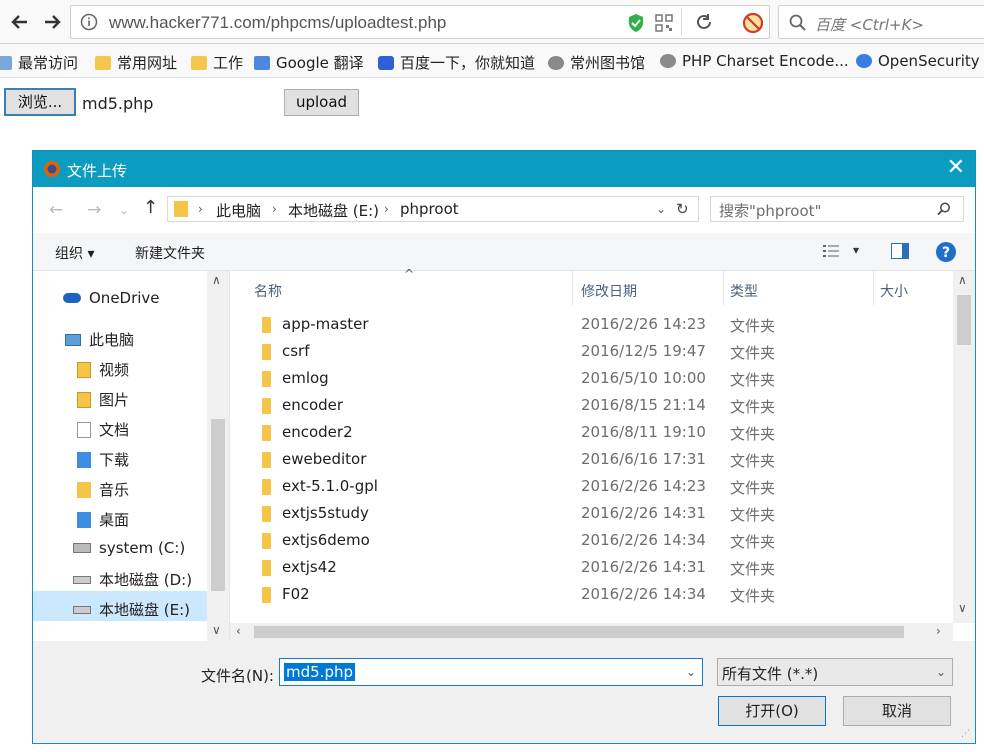 This screenshot has height=752, width=984. I want to click on file-row: extjs6demo 2016/2/26 14:34 文件夹, so click(590, 540).